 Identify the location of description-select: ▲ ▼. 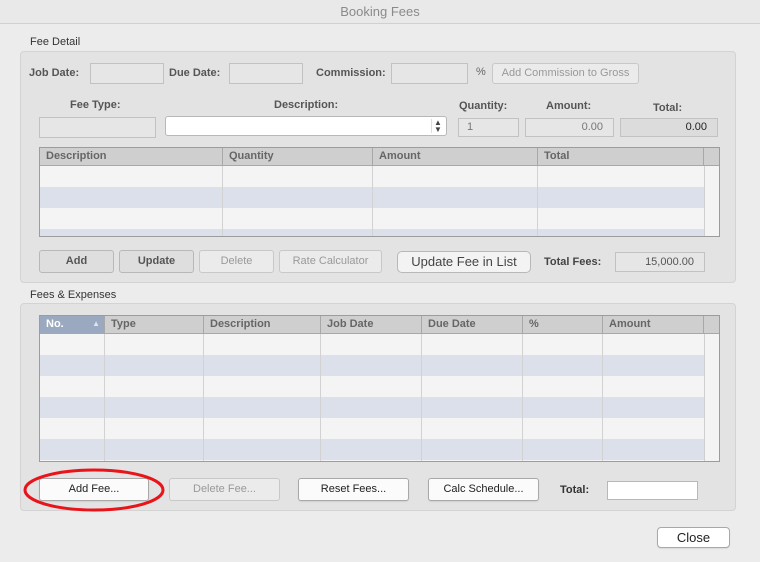
(306, 126).